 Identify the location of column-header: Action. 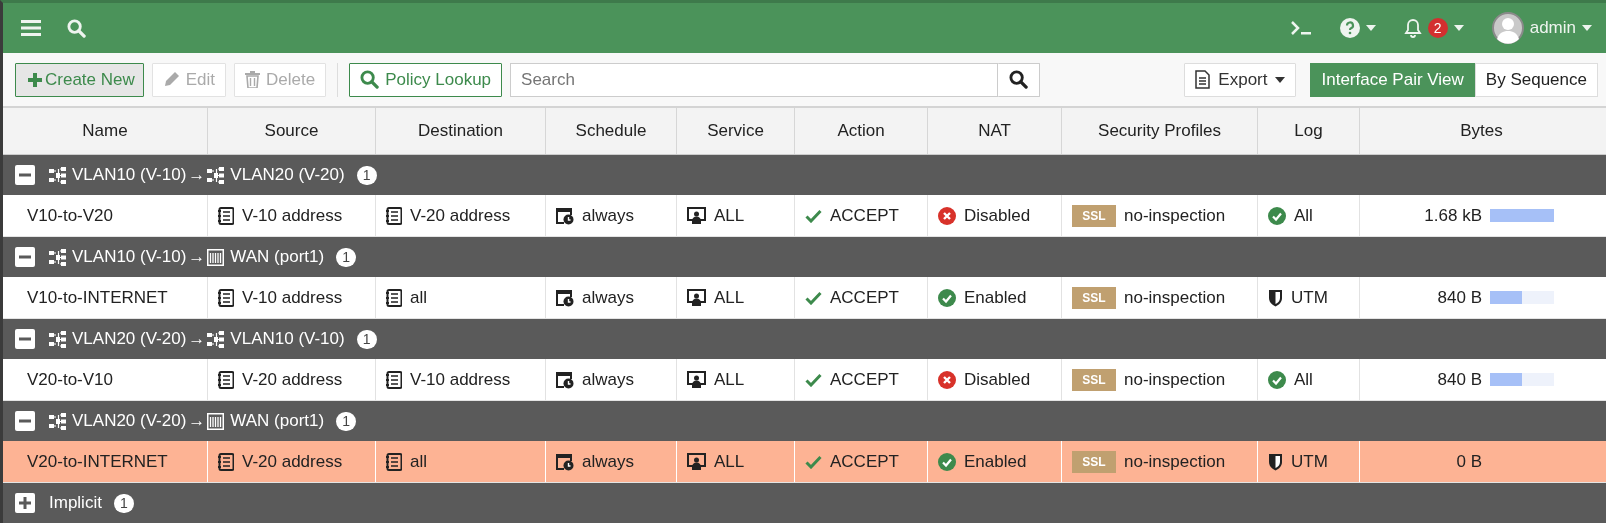
(861, 131).